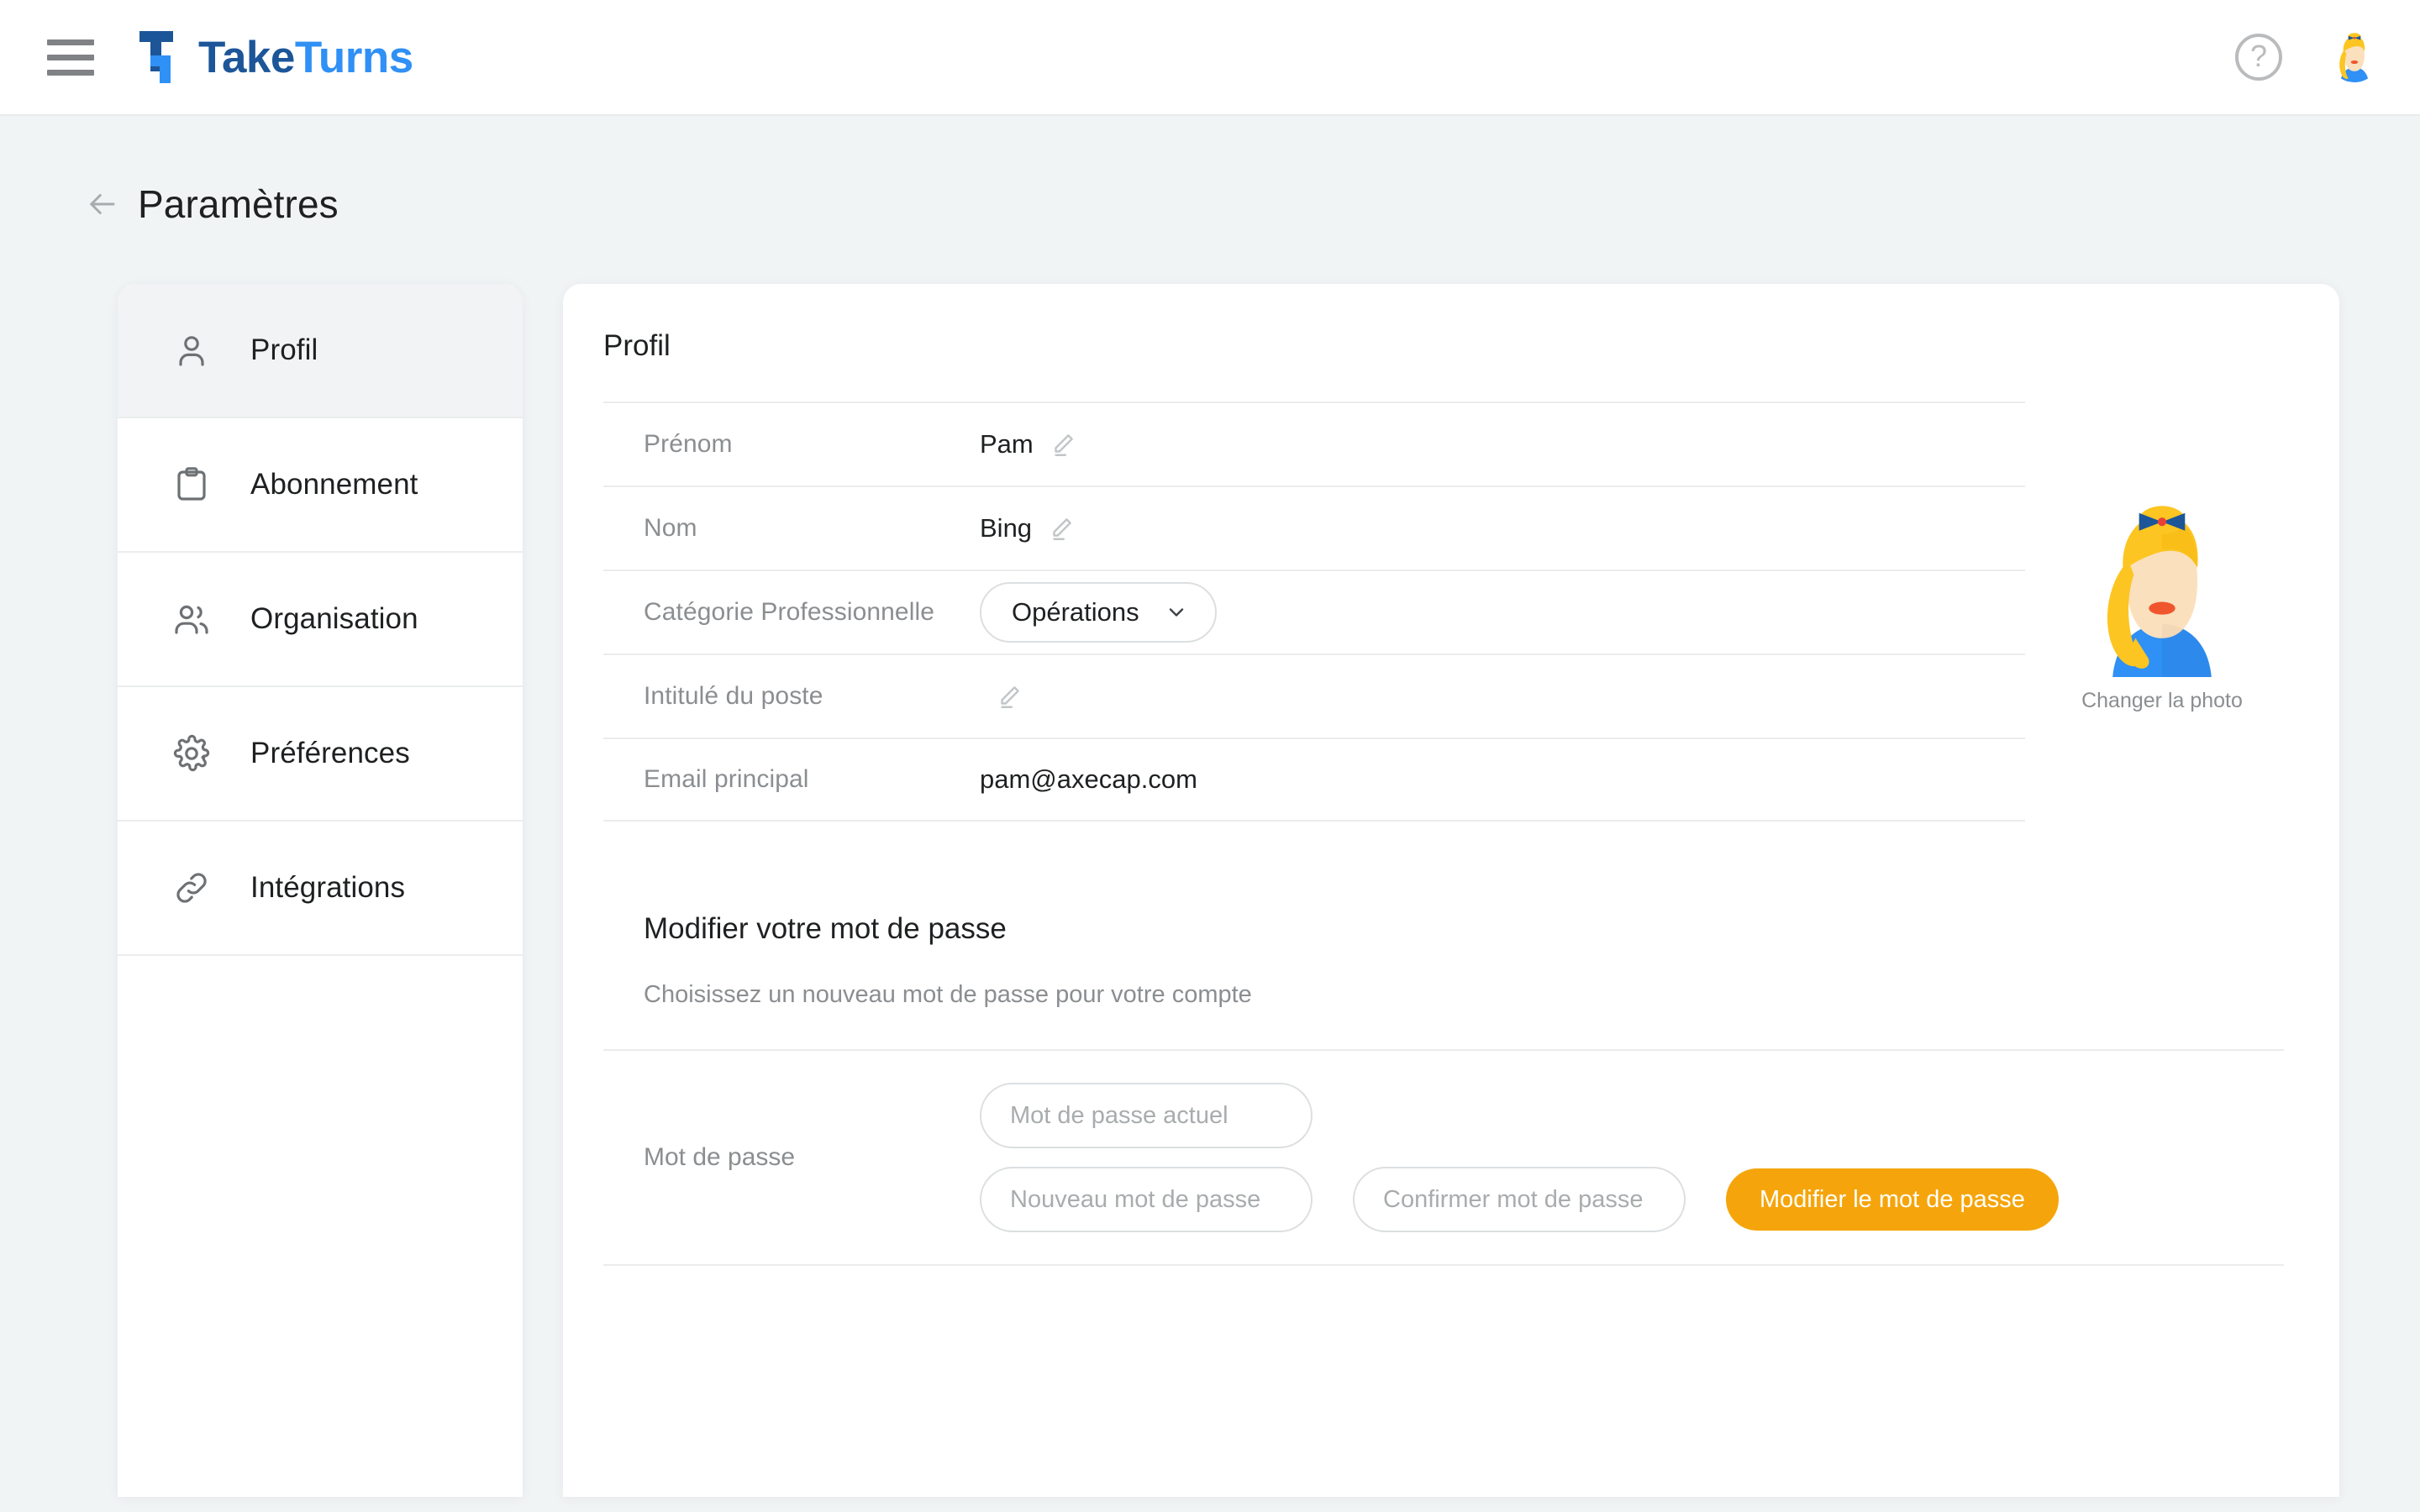  I want to click on sidebar-item-preferences: Préférences, so click(321, 754).